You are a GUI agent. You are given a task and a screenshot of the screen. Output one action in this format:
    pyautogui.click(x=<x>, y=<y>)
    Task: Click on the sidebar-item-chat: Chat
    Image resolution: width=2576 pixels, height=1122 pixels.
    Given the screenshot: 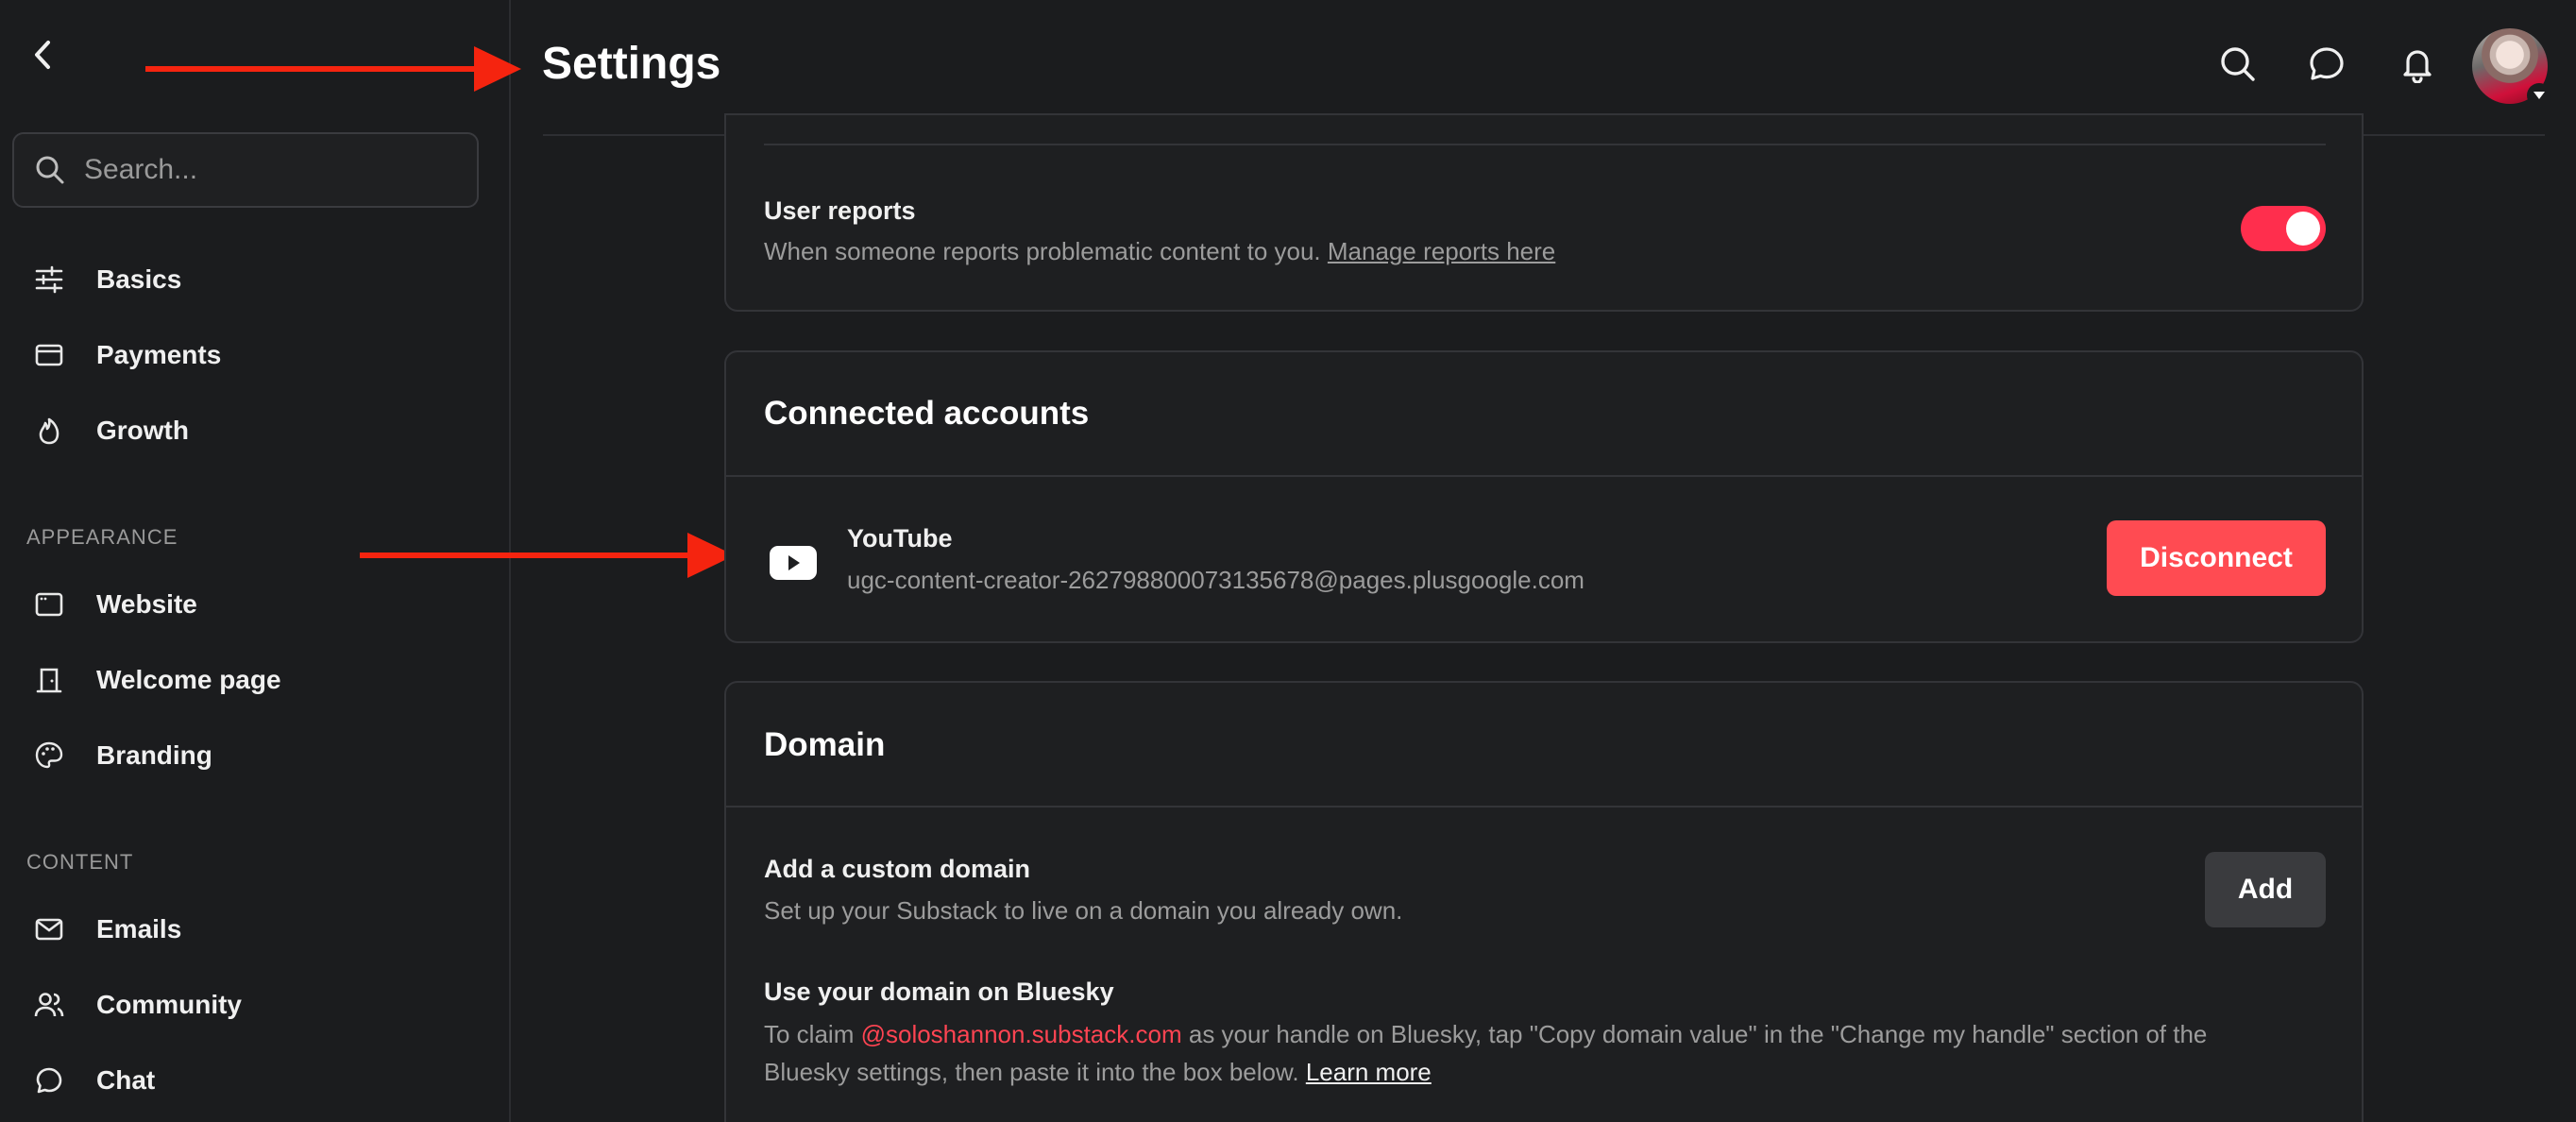 What is the action you would take?
    pyautogui.click(x=258, y=1080)
    